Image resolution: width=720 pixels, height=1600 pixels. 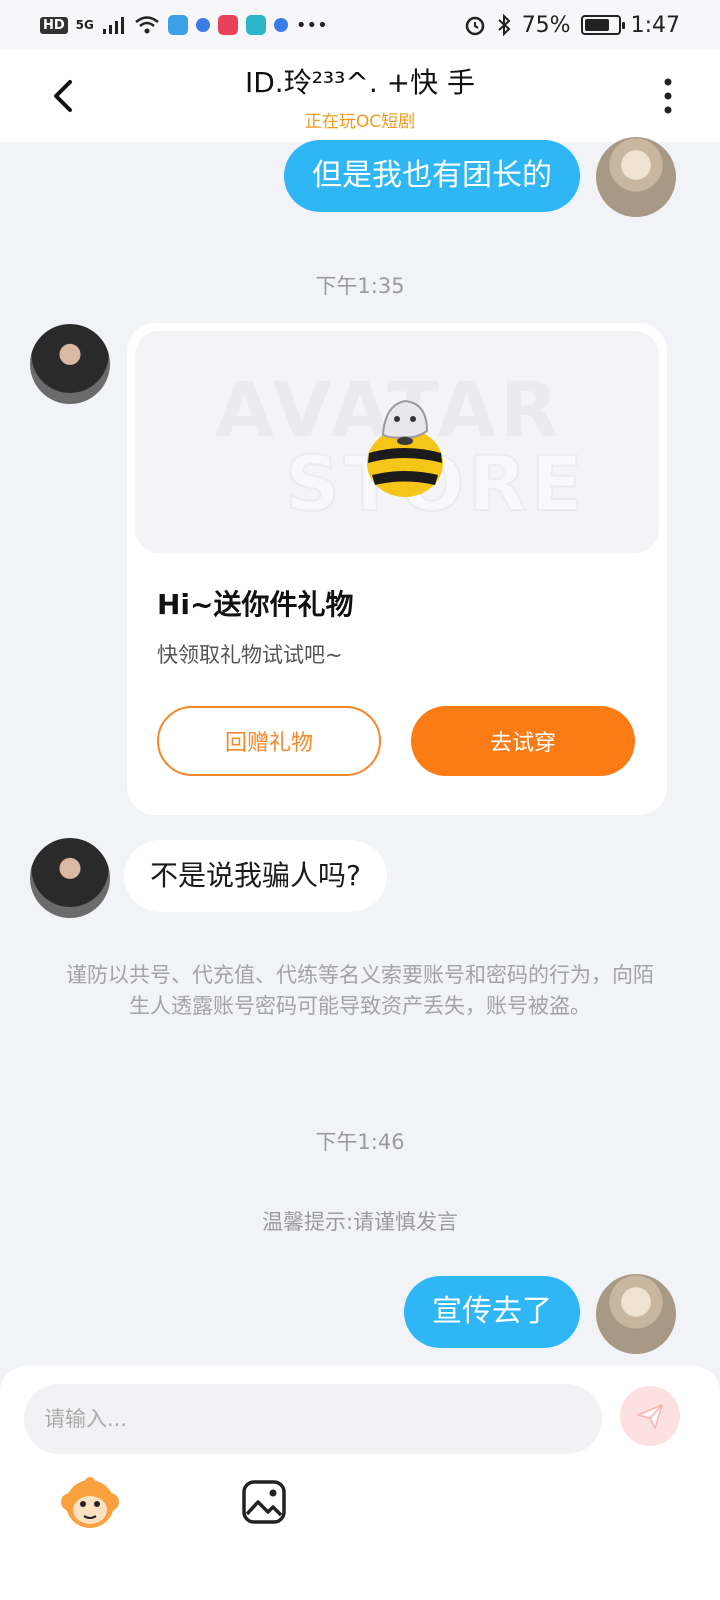 I want to click on more-icon: •••, so click(x=311, y=25).